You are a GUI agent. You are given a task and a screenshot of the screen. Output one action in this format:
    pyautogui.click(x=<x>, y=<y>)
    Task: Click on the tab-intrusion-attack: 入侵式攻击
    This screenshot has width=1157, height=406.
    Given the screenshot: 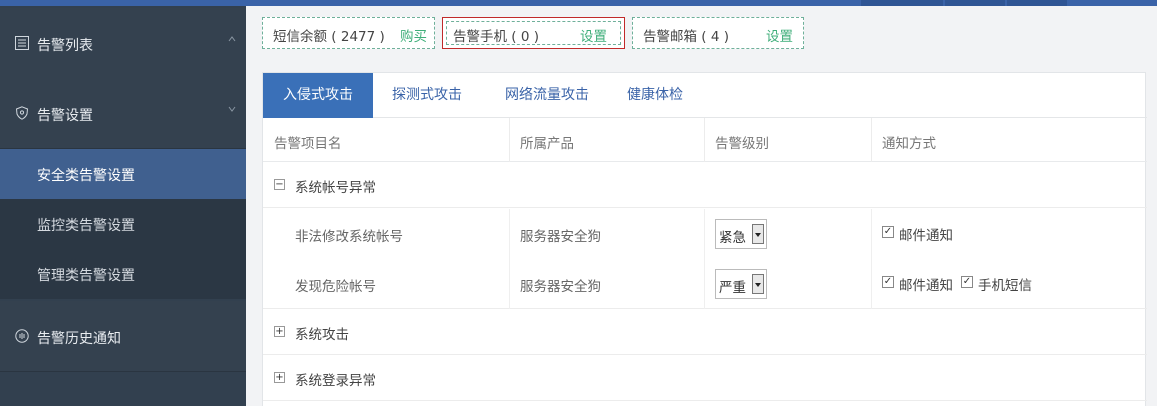 What is the action you would take?
    pyautogui.click(x=318, y=95)
    